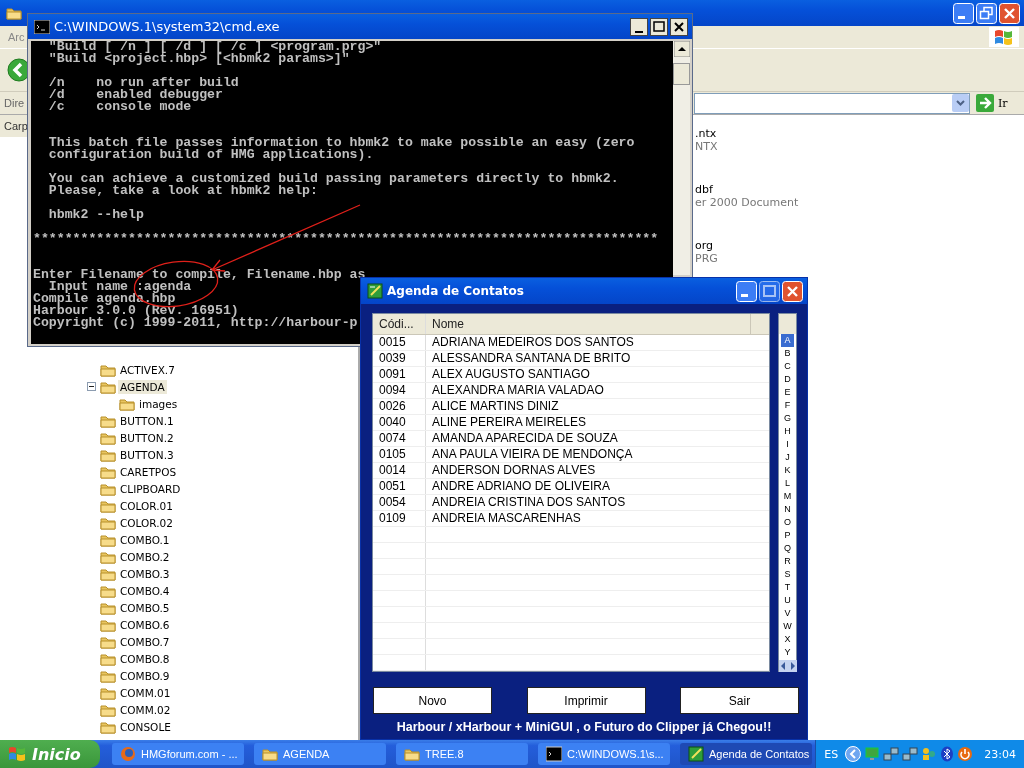 The width and height of the screenshot is (1024, 768). What do you see at coordinates (145, 726) in the screenshot?
I see `folder-item: CONSOLE` at bounding box center [145, 726].